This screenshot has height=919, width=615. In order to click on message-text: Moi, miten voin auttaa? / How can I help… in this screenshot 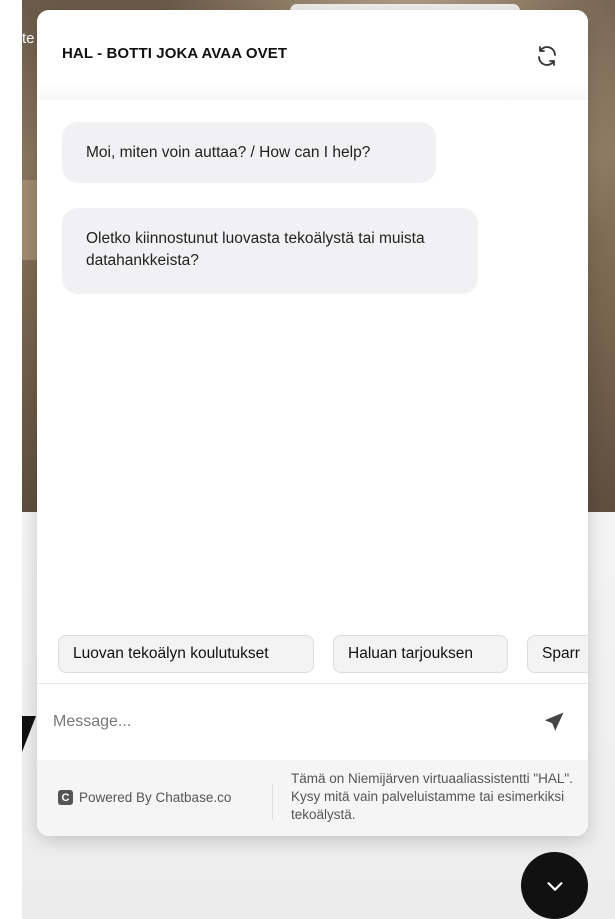, I will do `click(228, 152)`.